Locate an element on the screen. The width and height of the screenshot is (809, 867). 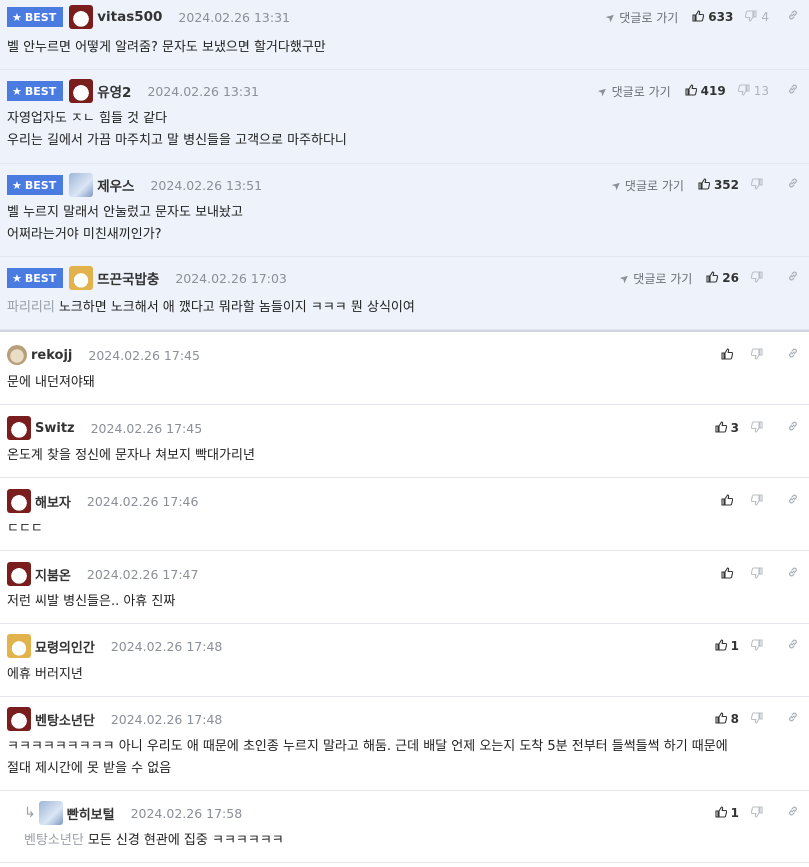
comment-body: 저런 씨발 병신들은.. 아휴 진짜 is located at coordinates (91, 602).